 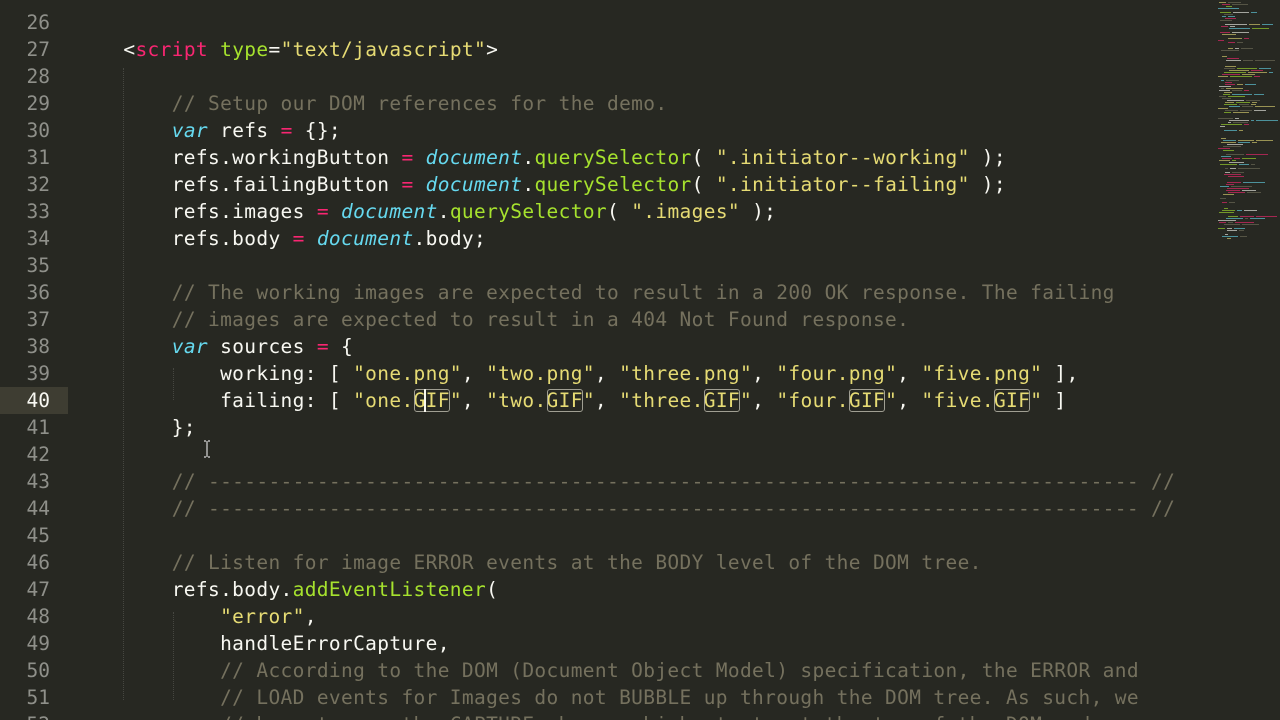 I want to click on code-line: };, so click(x=135, y=427).